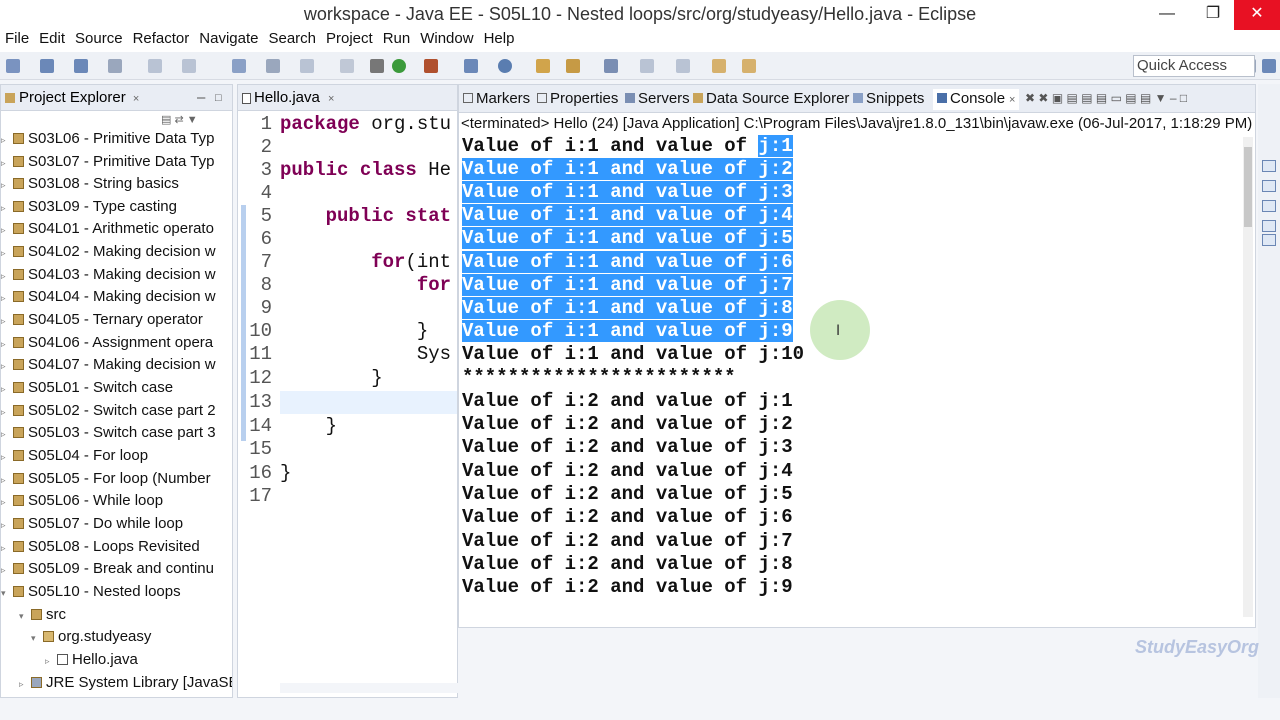  I want to click on tree-item: ▹ S04L05 - Ternary operator, so click(102, 320).